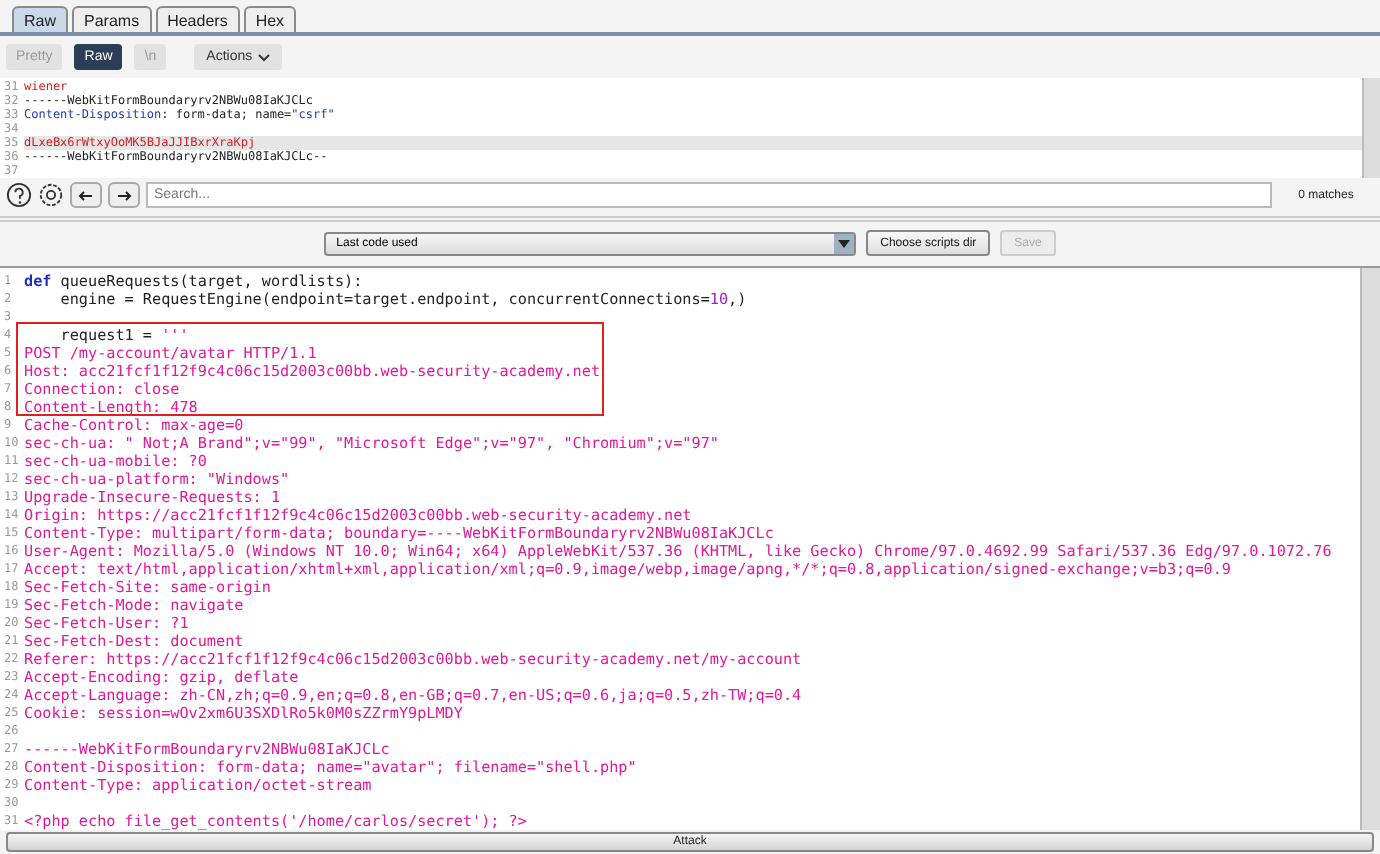  What do you see at coordinates (40, 19) in the screenshot?
I see `tab: Raw` at bounding box center [40, 19].